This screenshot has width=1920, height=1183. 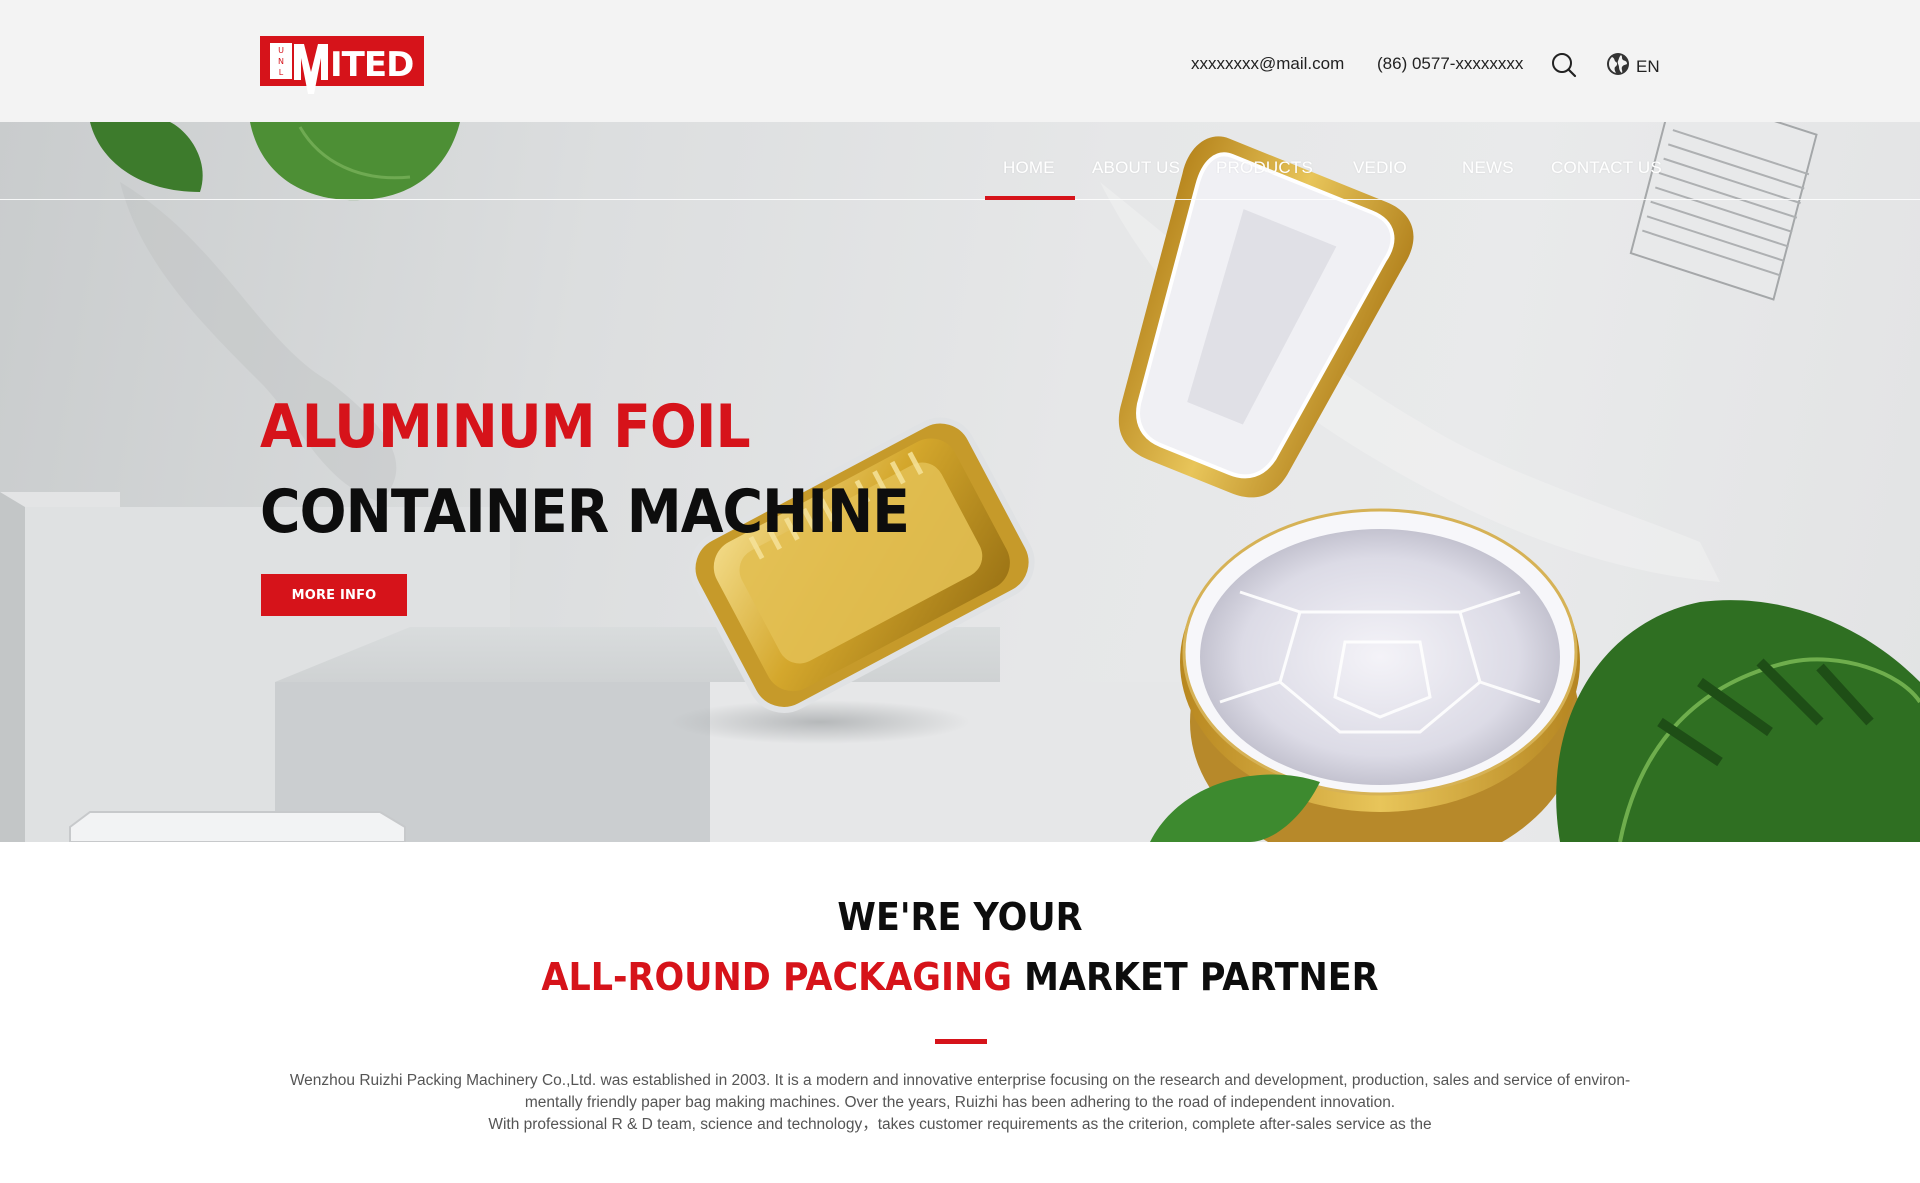 What do you see at coordinates (371, 65) in the screenshot?
I see `svg-text: ITED` at bounding box center [371, 65].